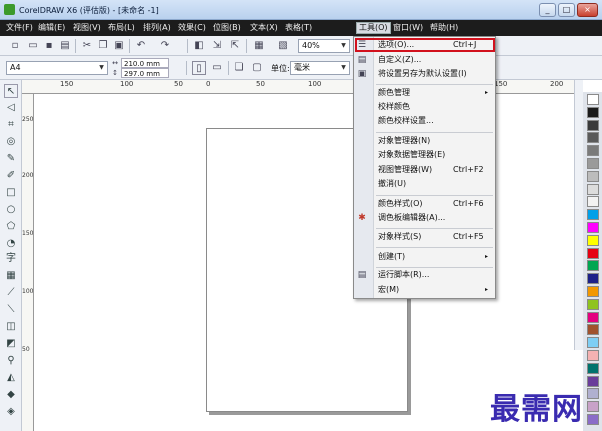 The image size is (602, 431). I want to click on cut-icon: ✂, so click(87, 46).